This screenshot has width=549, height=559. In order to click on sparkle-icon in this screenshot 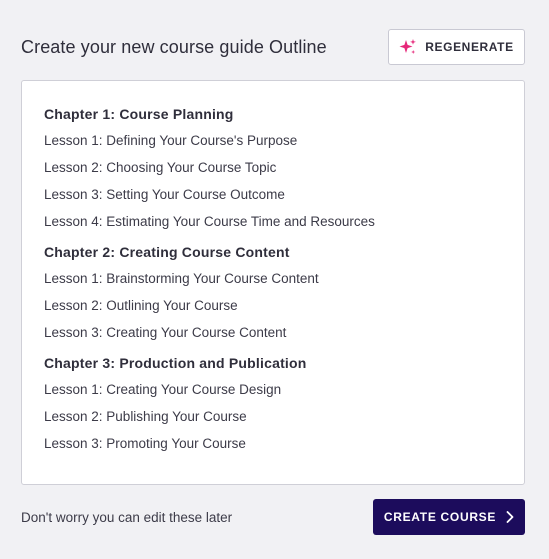, I will do `click(408, 47)`.